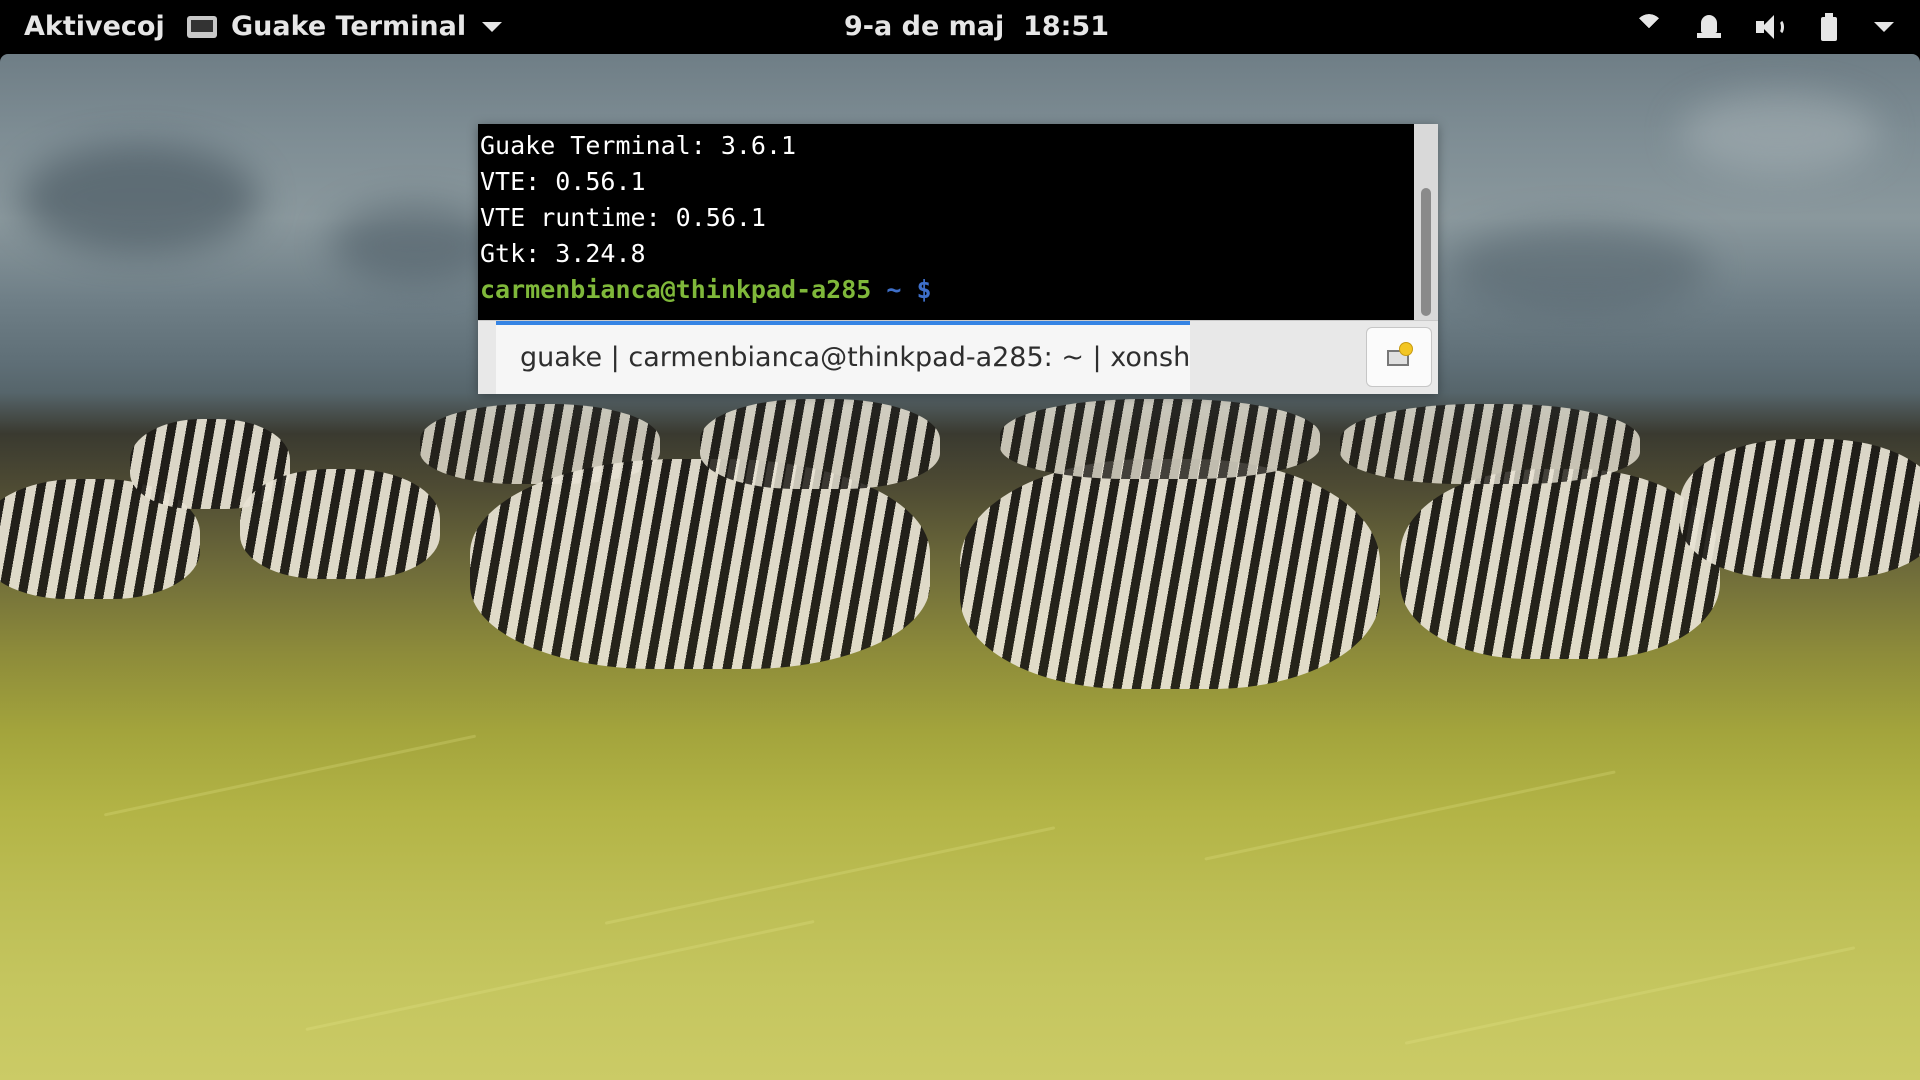 This screenshot has height=1080, width=1920. Describe the element at coordinates (1426, 252) in the screenshot. I see `scrollbar-thumb` at that location.